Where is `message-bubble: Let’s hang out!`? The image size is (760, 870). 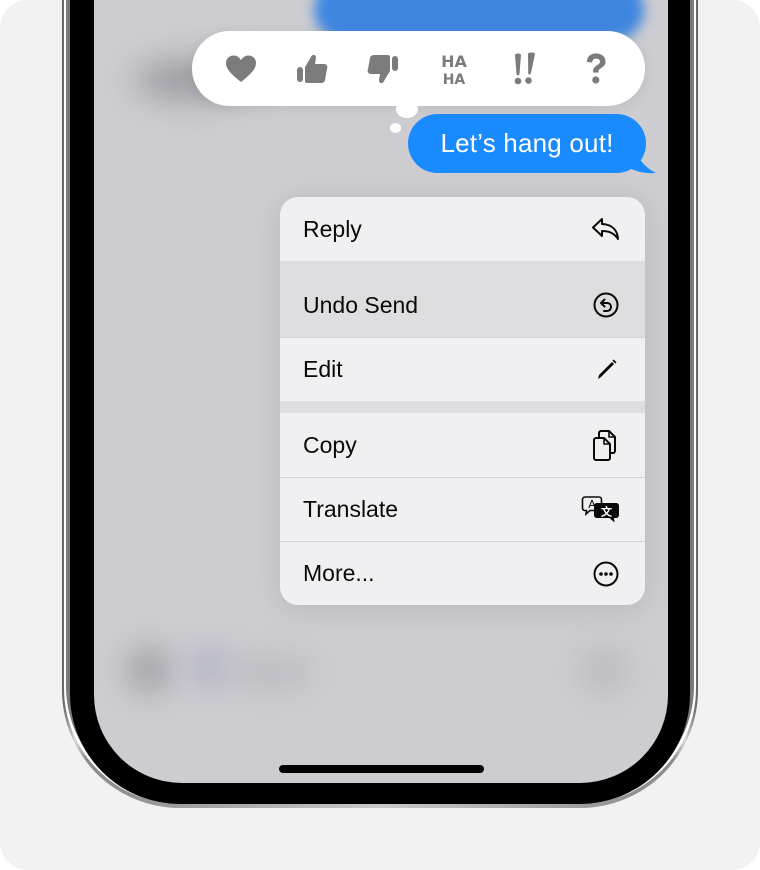
message-bubble: Let’s hang out! is located at coordinates (527, 143).